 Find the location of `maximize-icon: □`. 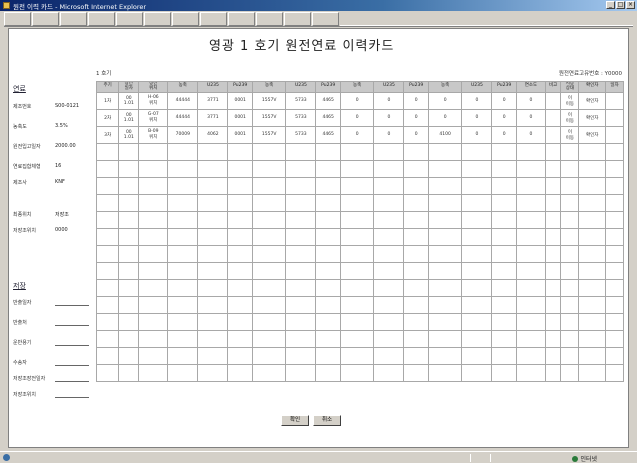

maximize-icon: □ is located at coordinates (620, 5).